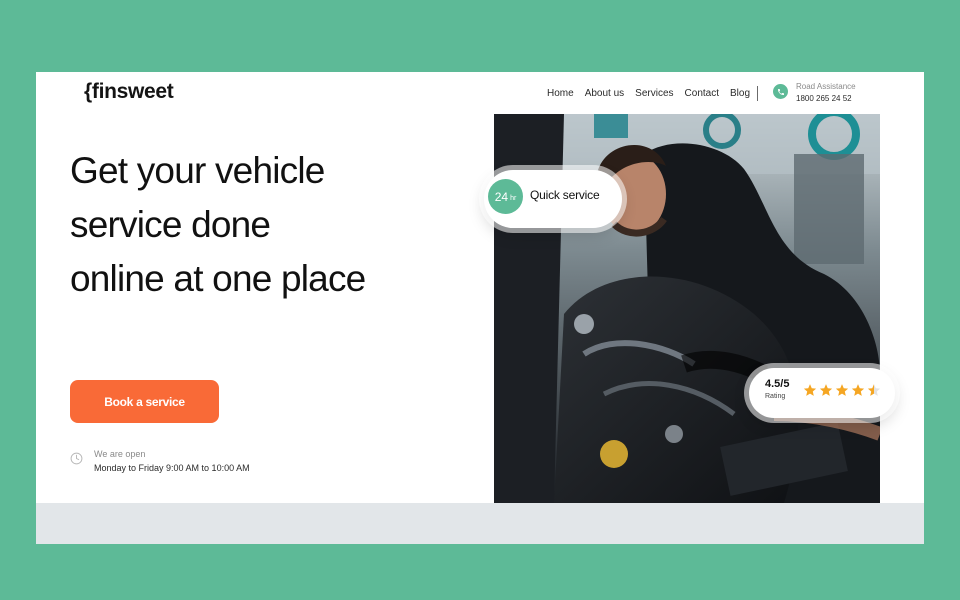 This screenshot has height=600, width=960. Describe the element at coordinates (172, 468) in the screenshot. I see `open-hours-text: Monday to Friday 9:00 AM to 10:00 AM` at that location.